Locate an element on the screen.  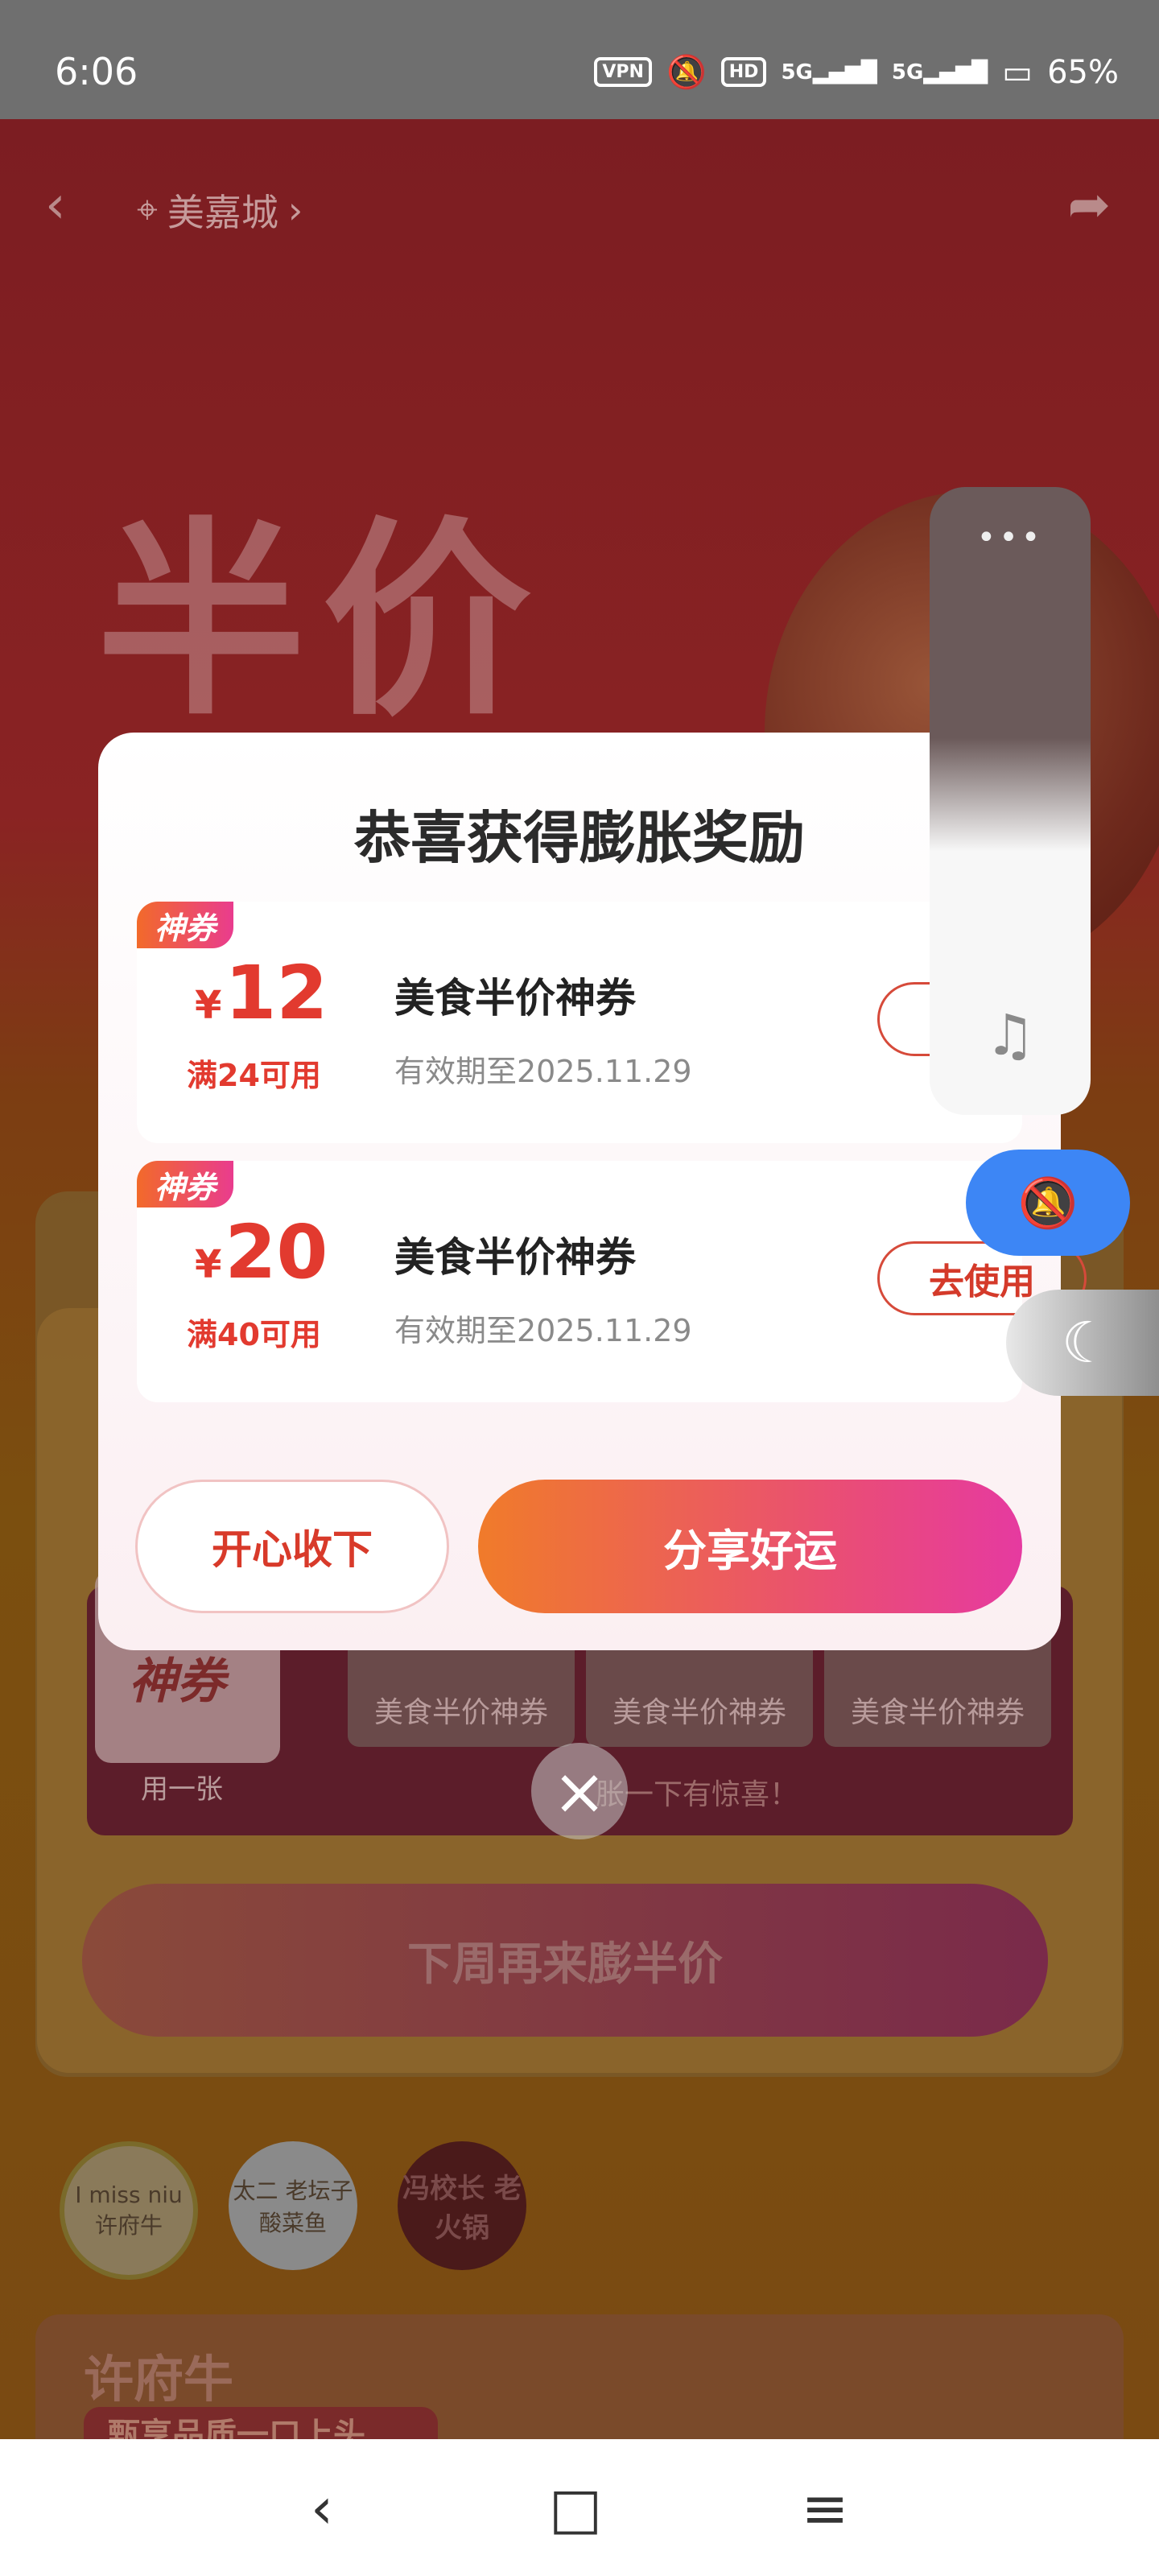
share-icon: ➦ is located at coordinates (1089, 205).